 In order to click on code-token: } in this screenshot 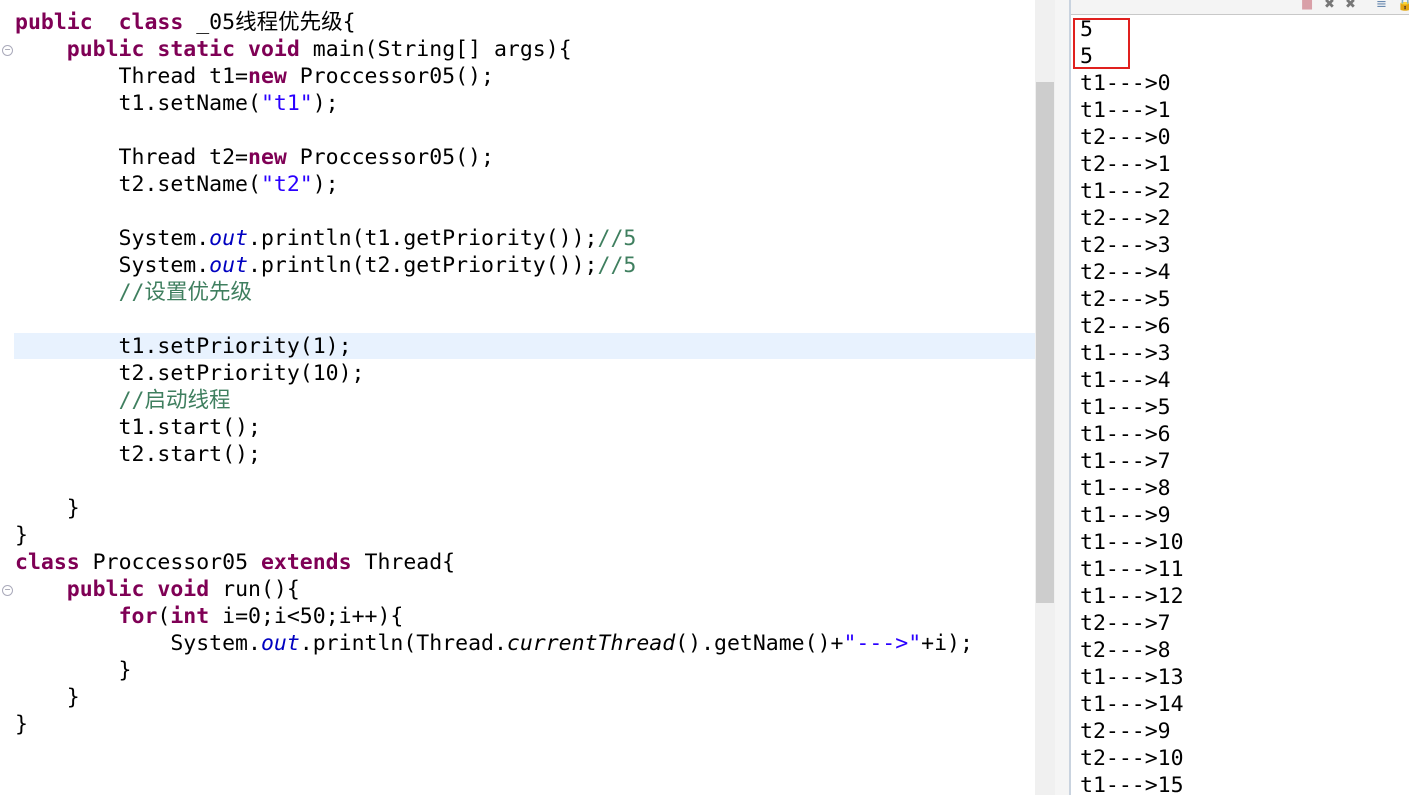, I will do `click(47, 697)`.